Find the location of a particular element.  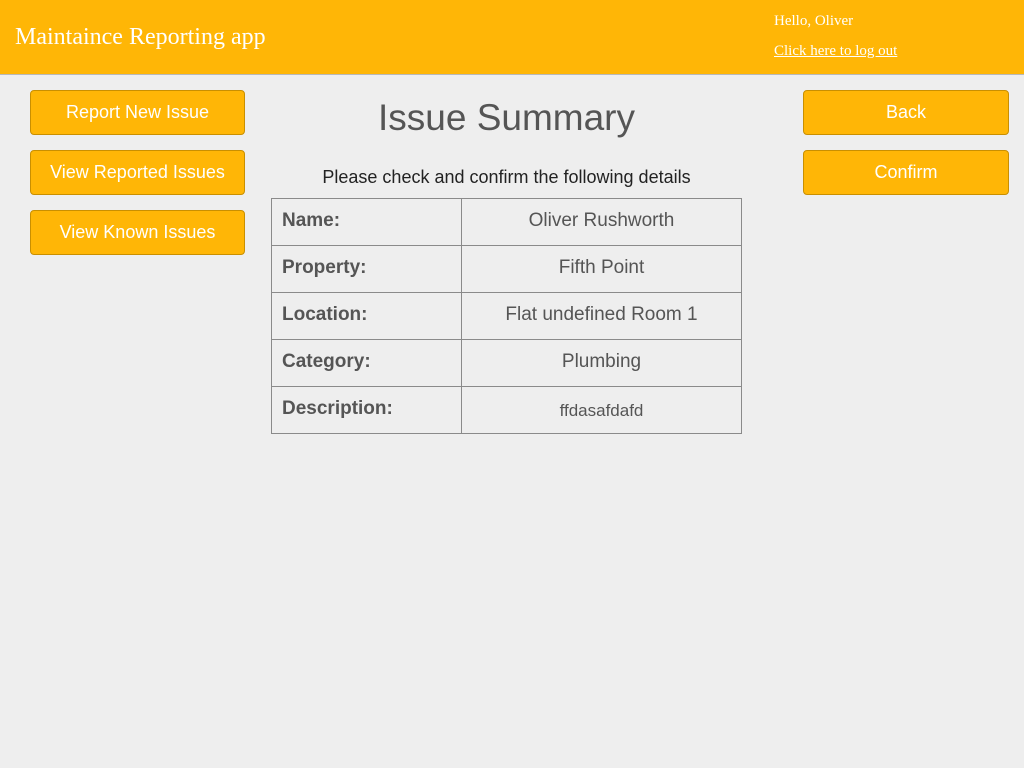

table-row: Property: Fifth Point is located at coordinates (506, 269).